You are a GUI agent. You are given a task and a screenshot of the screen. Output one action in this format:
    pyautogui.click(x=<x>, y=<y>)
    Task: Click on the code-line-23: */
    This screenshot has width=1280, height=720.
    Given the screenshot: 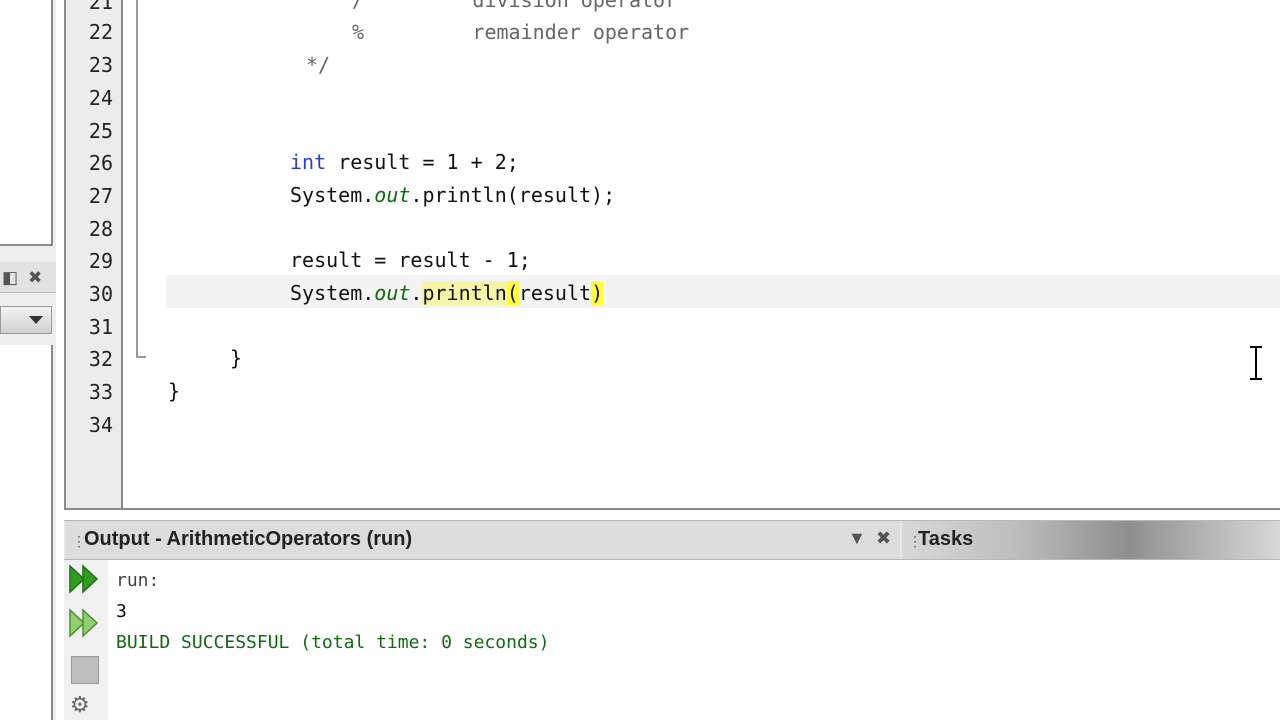 What is the action you would take?
    pyautogui.click(x=318, y=65)
    